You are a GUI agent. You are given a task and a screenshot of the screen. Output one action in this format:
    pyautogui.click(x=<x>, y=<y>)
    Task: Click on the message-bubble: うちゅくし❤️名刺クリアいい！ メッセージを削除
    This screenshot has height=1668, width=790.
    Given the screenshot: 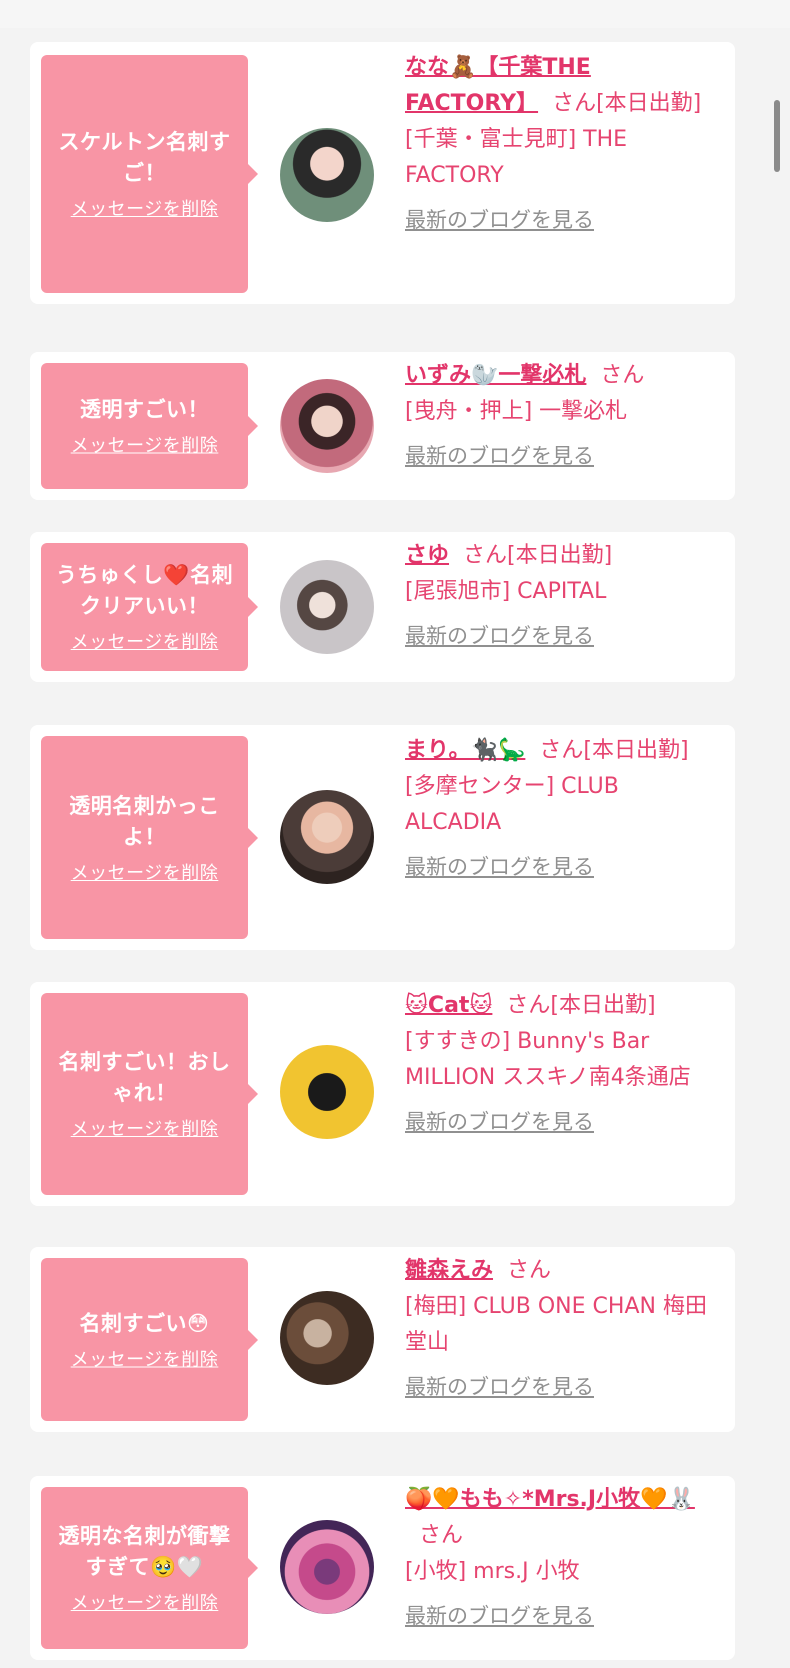 What is the action you would take?
    pyautogui.click(x=149, y=607)
    